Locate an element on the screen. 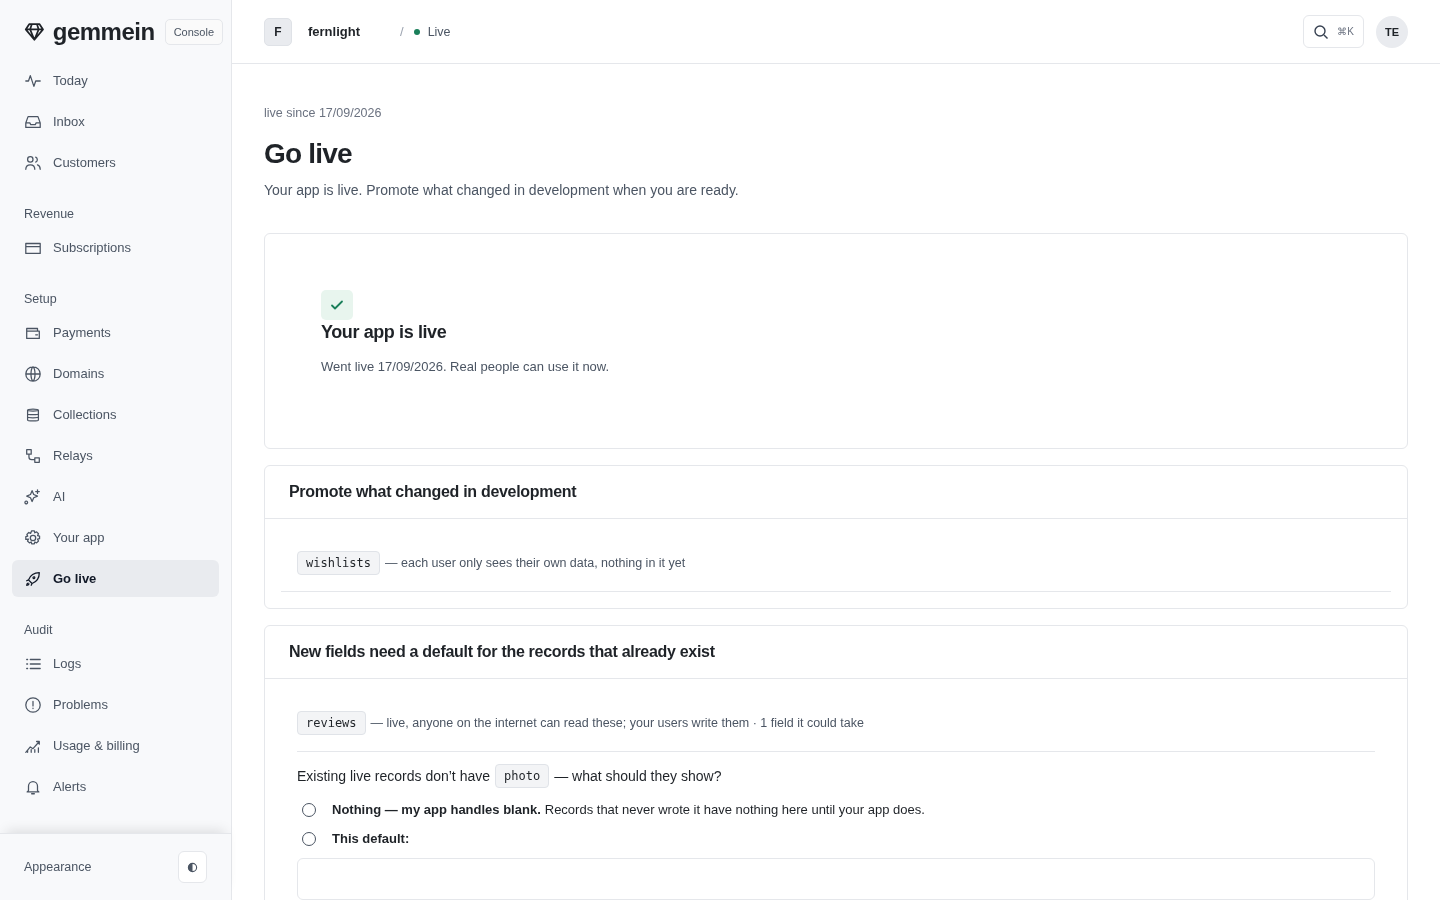  collection-code: wishlists is located at coordinates (339, 563).